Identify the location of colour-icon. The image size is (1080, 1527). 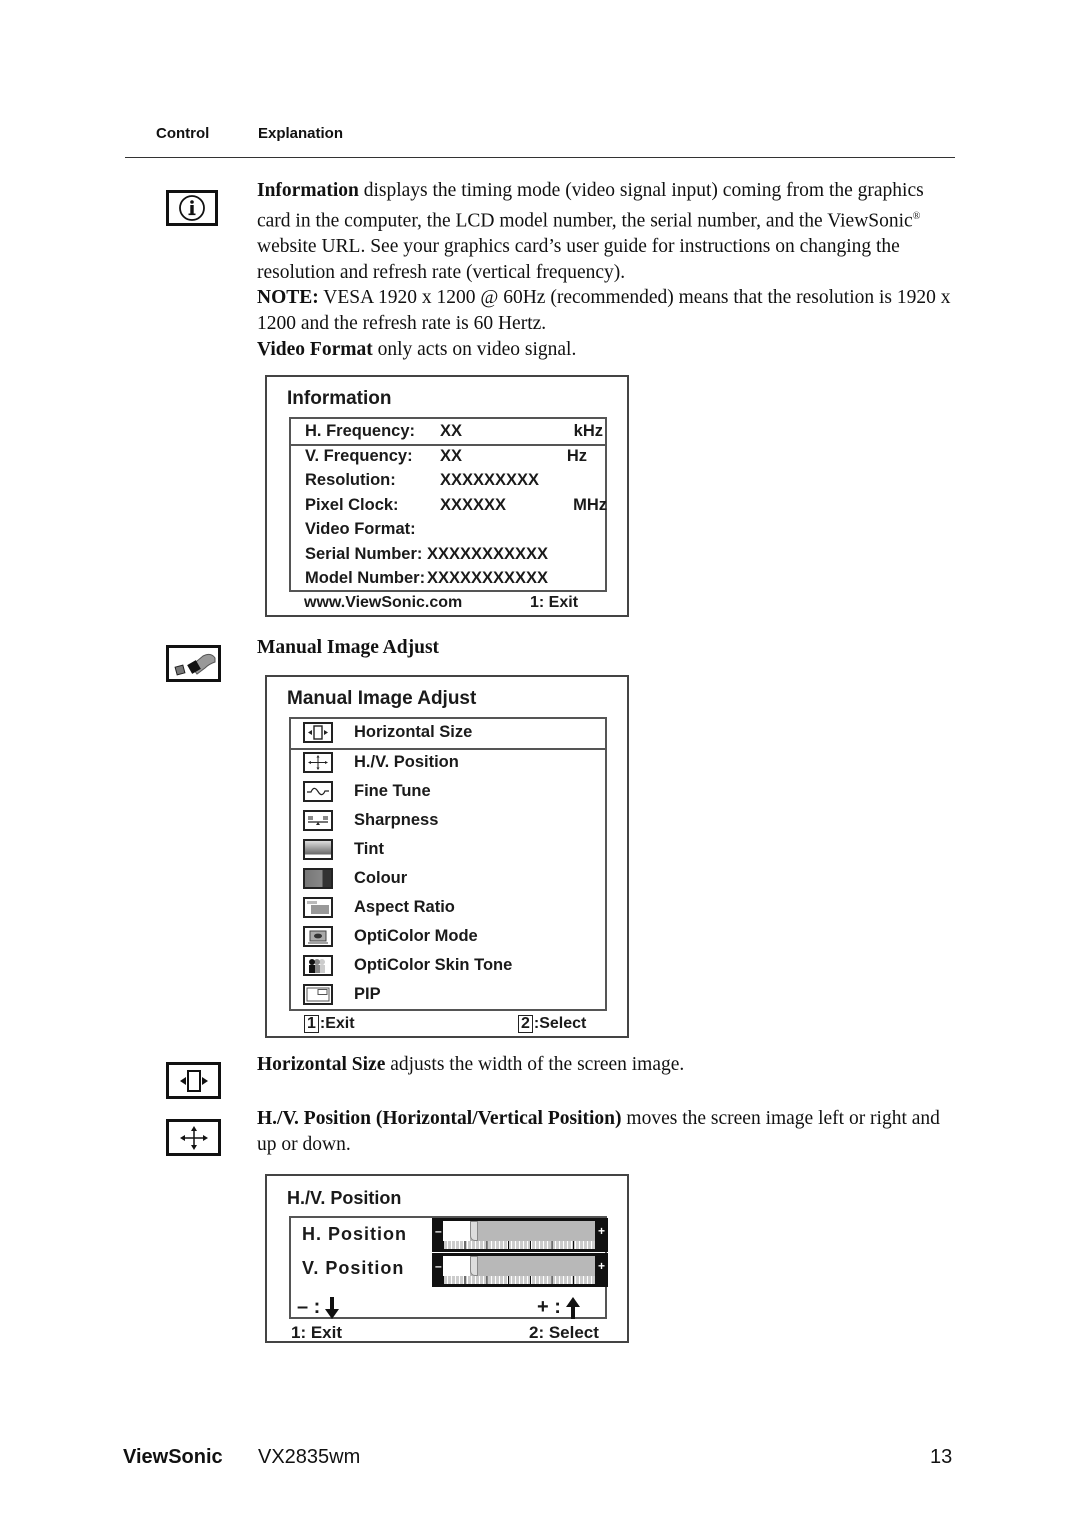
(318, 878).